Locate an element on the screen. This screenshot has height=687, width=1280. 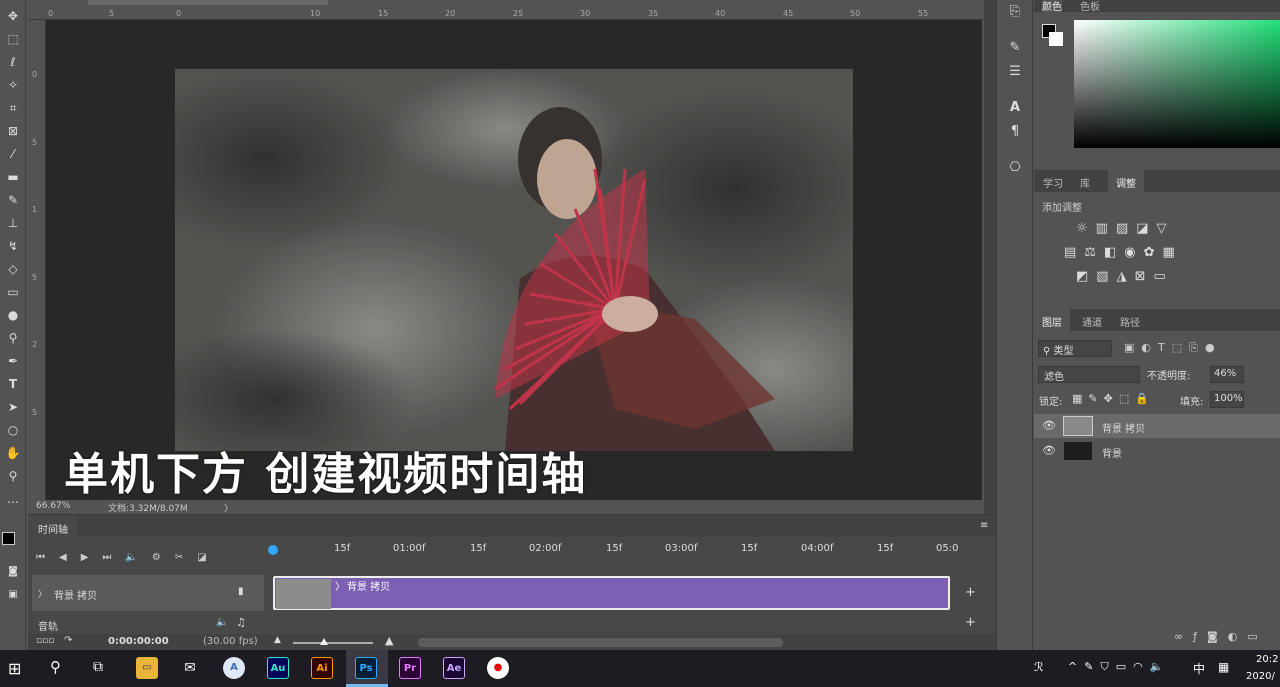
playhead is located at coordinates (273, 550).